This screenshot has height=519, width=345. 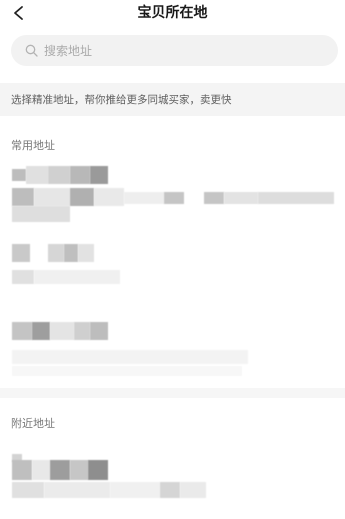 What do you see at coordinates (33, 145) in the screenshot?
I see `section-title-common: 常用地址` at bounding box center [33, 145].